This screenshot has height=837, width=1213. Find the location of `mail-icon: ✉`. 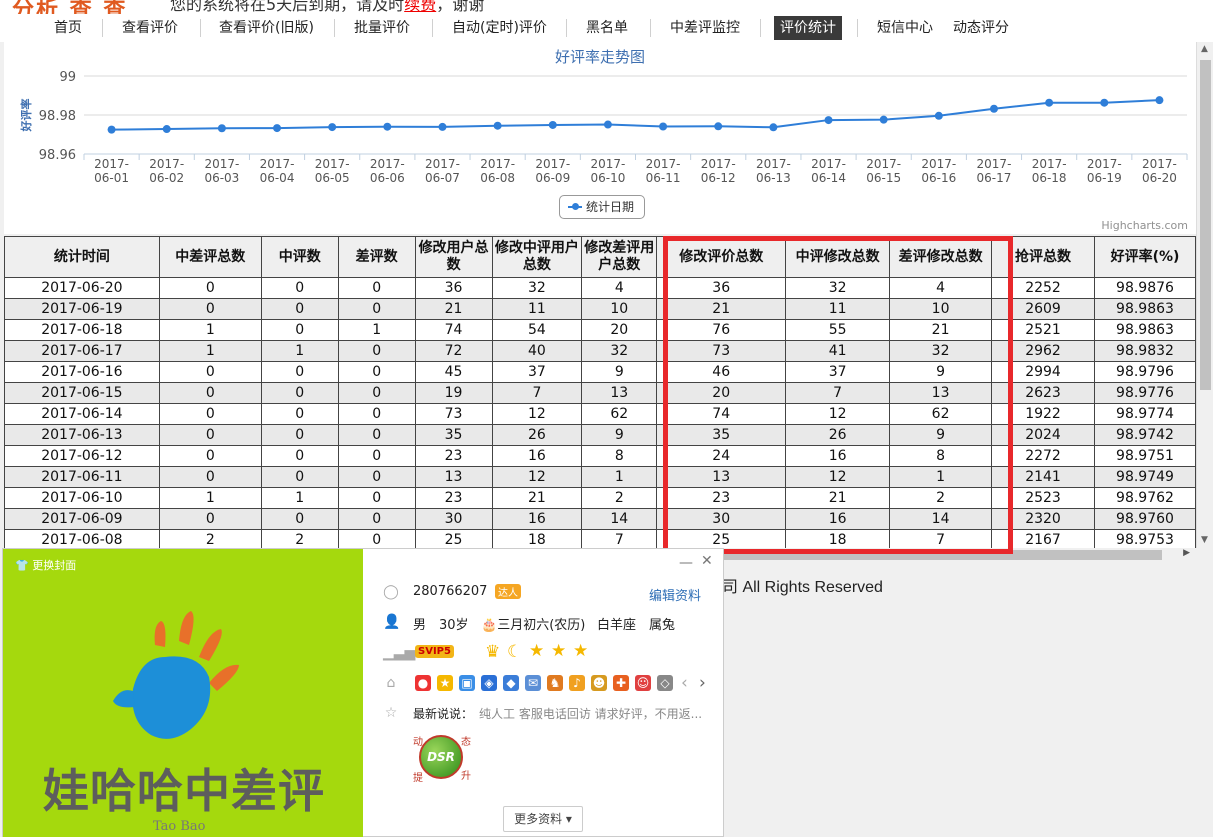

mail-icon: ✉ is located at coordinates (533, 683).